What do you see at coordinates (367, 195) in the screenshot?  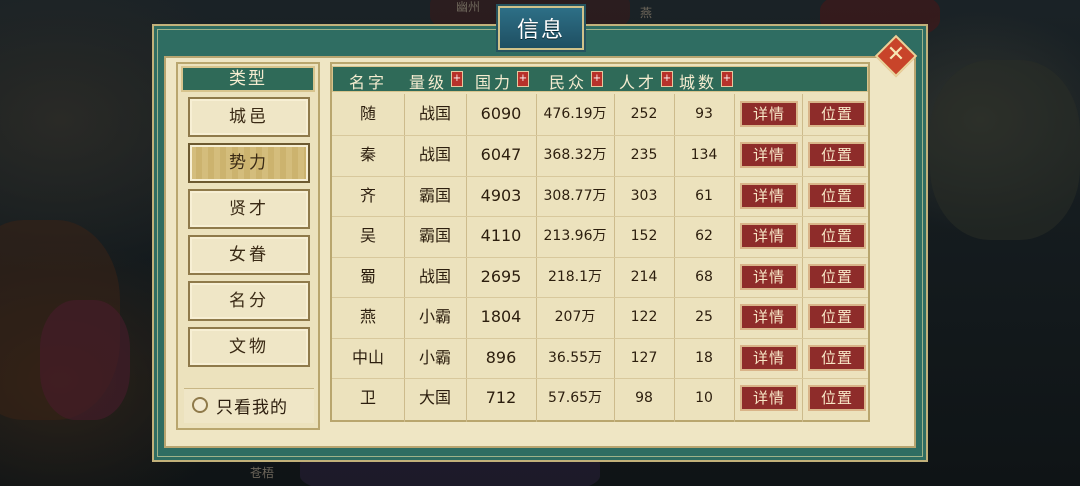 I see `cell-name: 齐` at bounding box center [367, 195].